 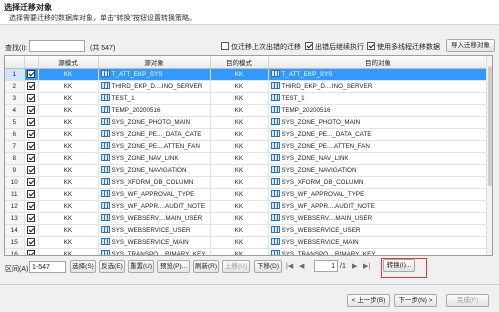 I want to click on move-up-button: 上移(U), so click(x=236, y=266).